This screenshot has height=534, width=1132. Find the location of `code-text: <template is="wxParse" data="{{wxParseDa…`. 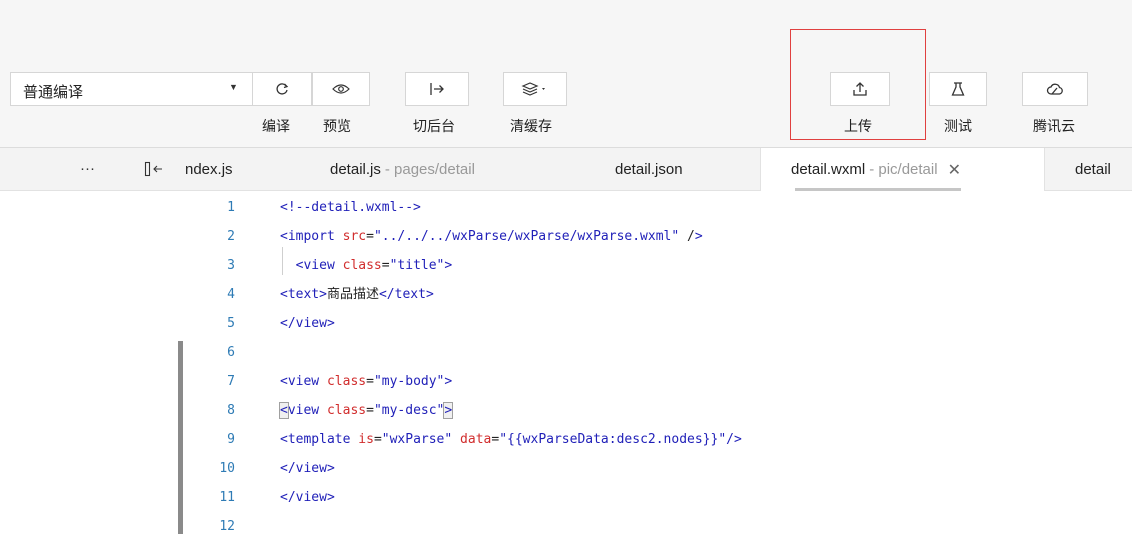

code-text: <template is="wxParse" data="{{wxParseDa… is located at coordinates (511, 439).